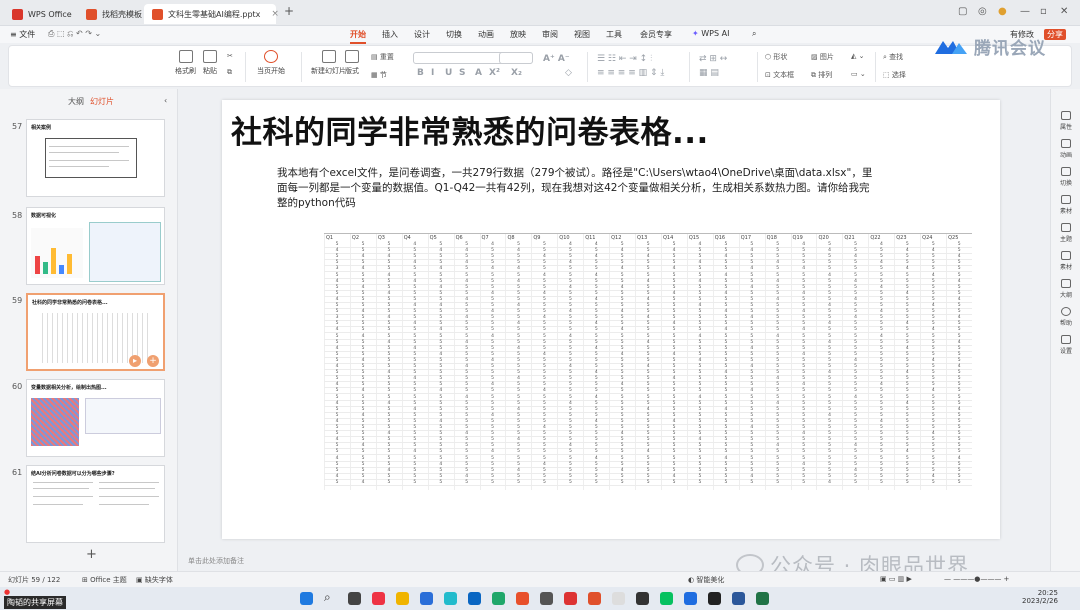 The height and width of the screenshot is (610, 1080). Describe the element at coordinates (1065, 289) in the screenshot. I see `panel-outline: 大纲` at that location.